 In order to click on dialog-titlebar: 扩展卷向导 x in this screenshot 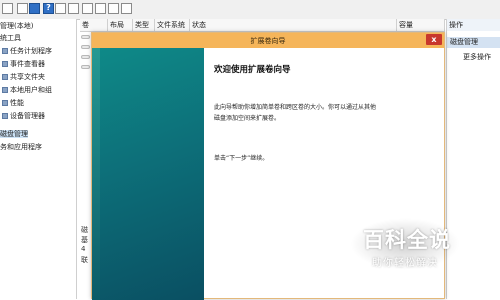, I will do `click(268, 40)`.